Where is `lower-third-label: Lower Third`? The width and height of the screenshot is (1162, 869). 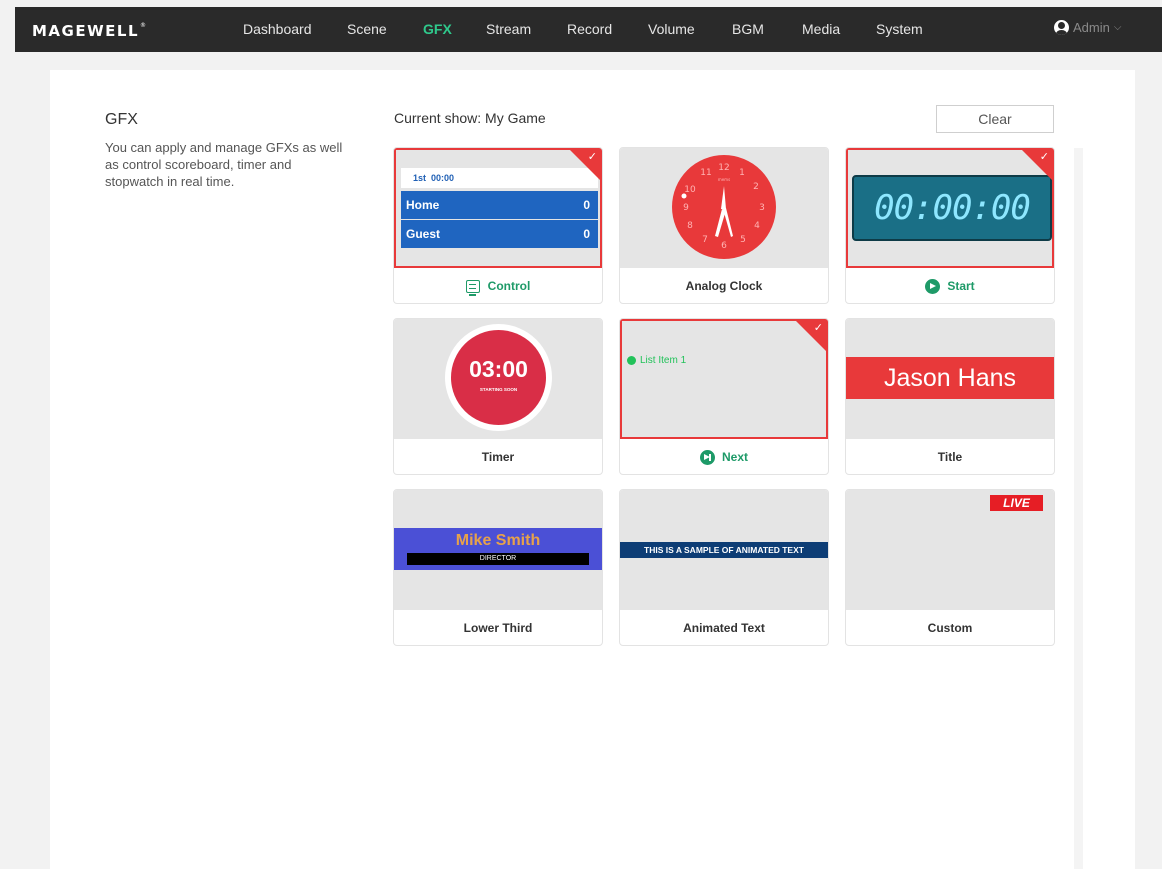 lower-third-label: Lower Third is located at coordinates (498, 628).